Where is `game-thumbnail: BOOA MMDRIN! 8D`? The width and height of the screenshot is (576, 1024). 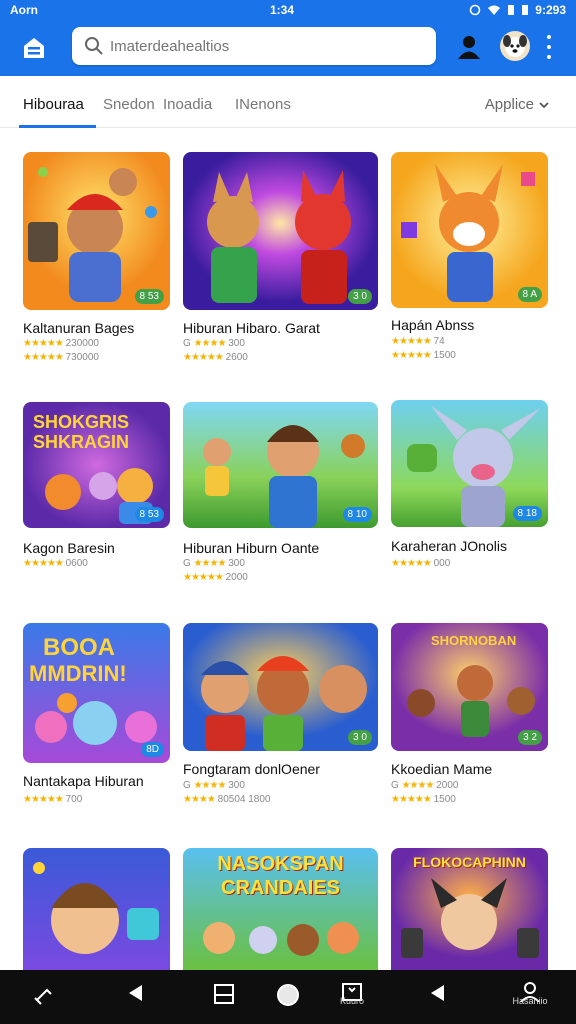
game-thumbnail: BOOA MMDRIN! 8D is located at coordinates (96, 693).